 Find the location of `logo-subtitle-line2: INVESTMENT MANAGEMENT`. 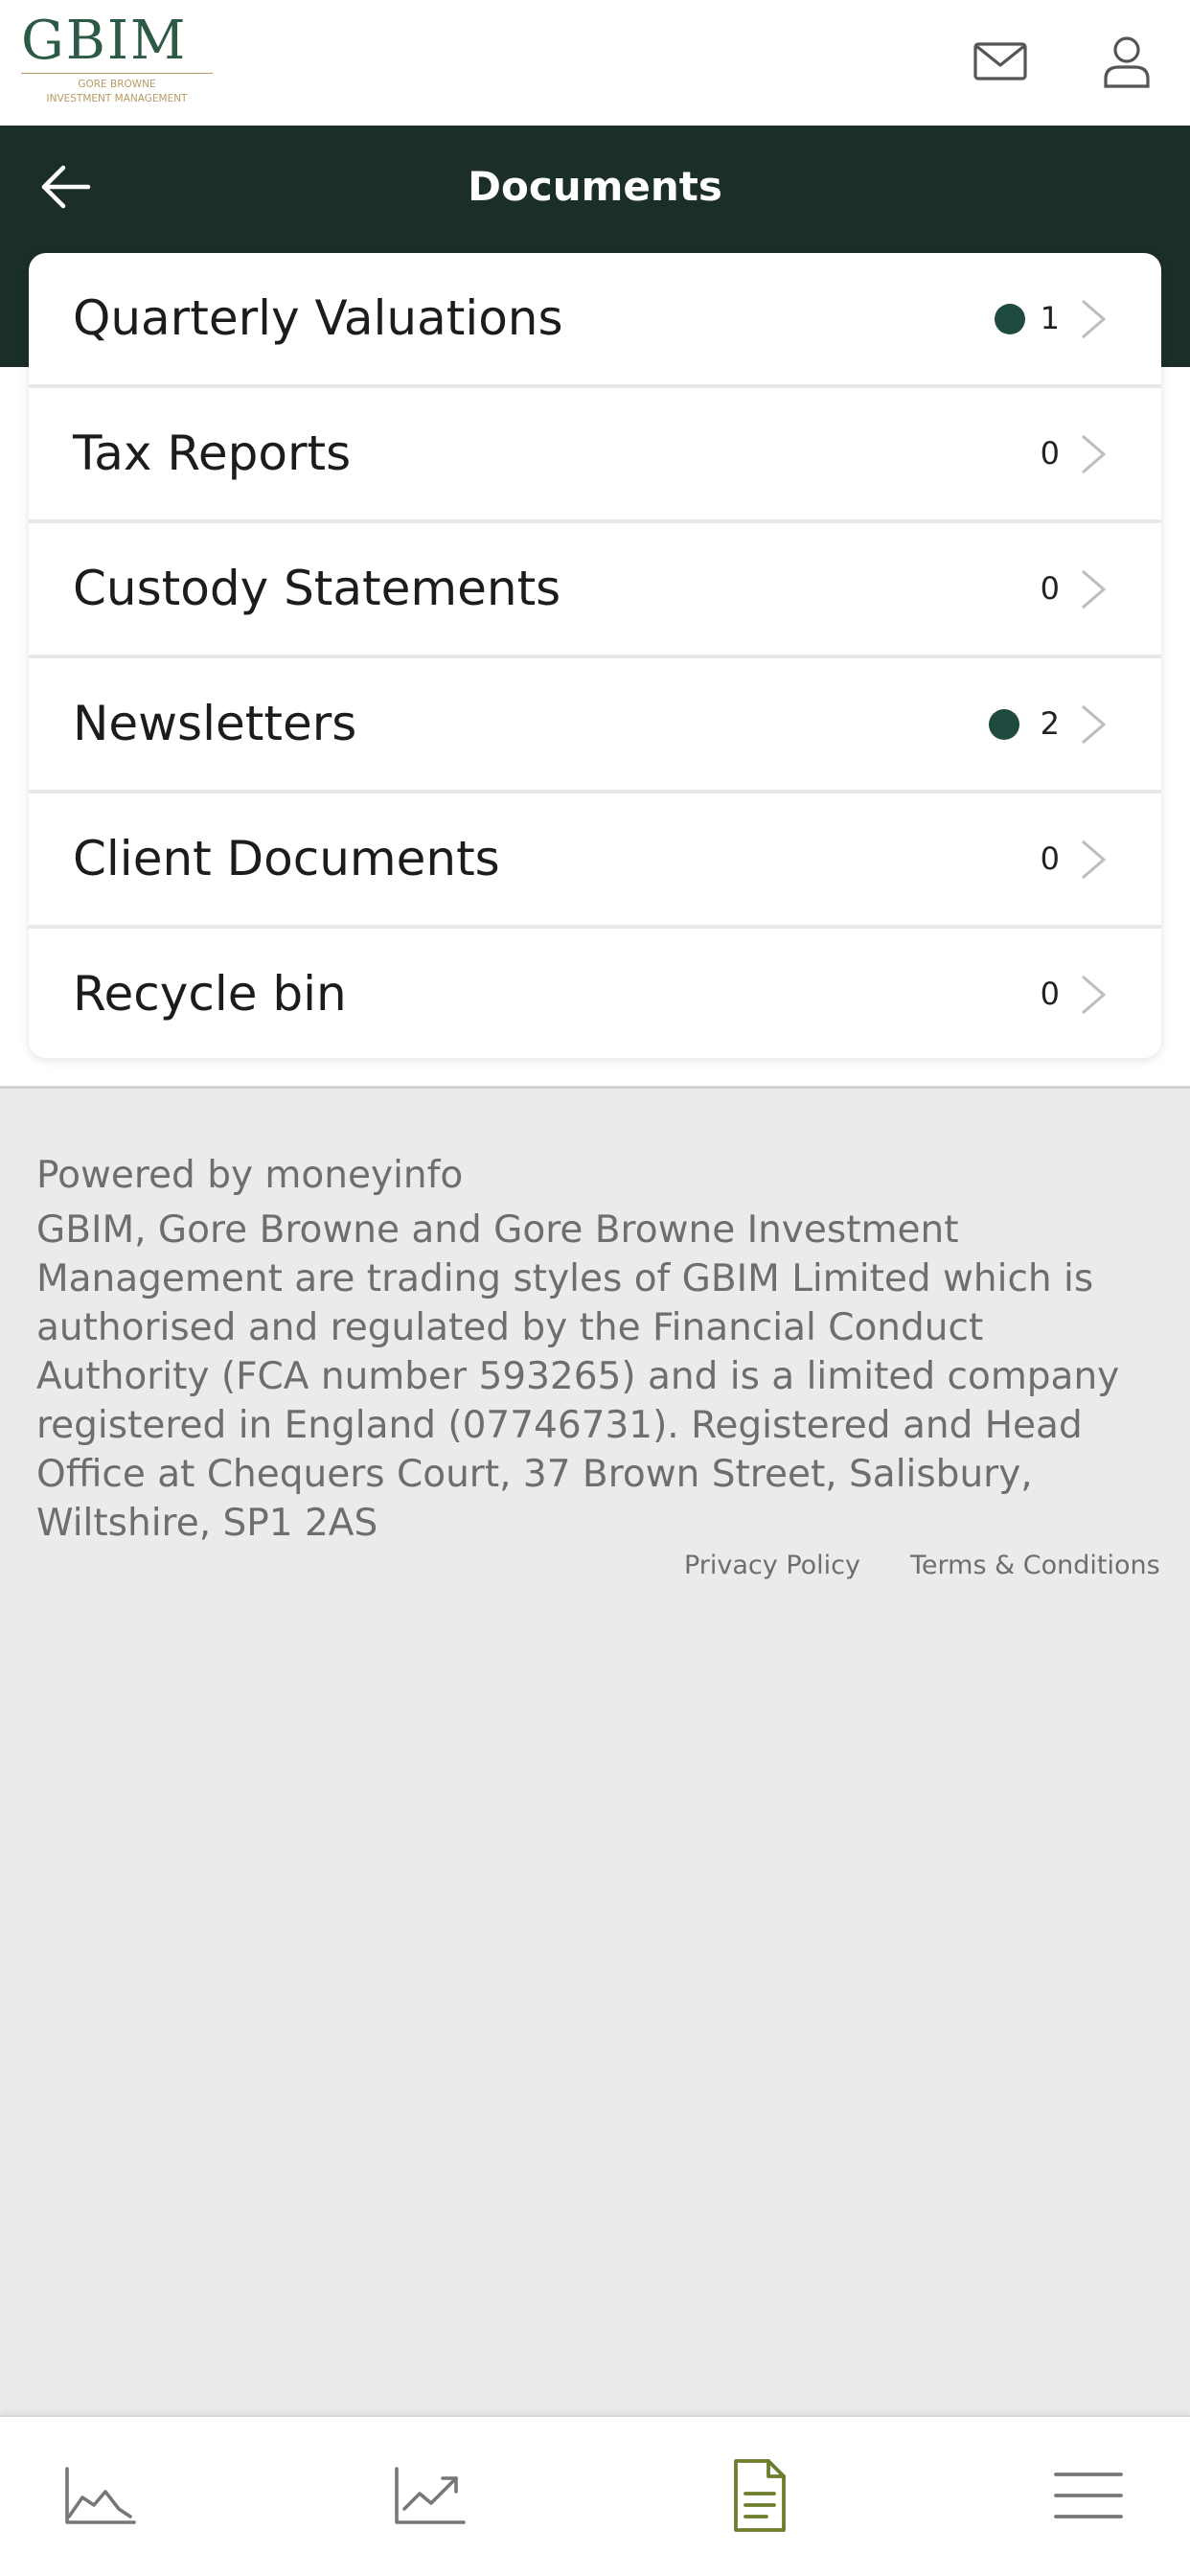

logo-subtitle-line2: INVESTMENT MANAGEMENT is located at coordinates (117, 98).